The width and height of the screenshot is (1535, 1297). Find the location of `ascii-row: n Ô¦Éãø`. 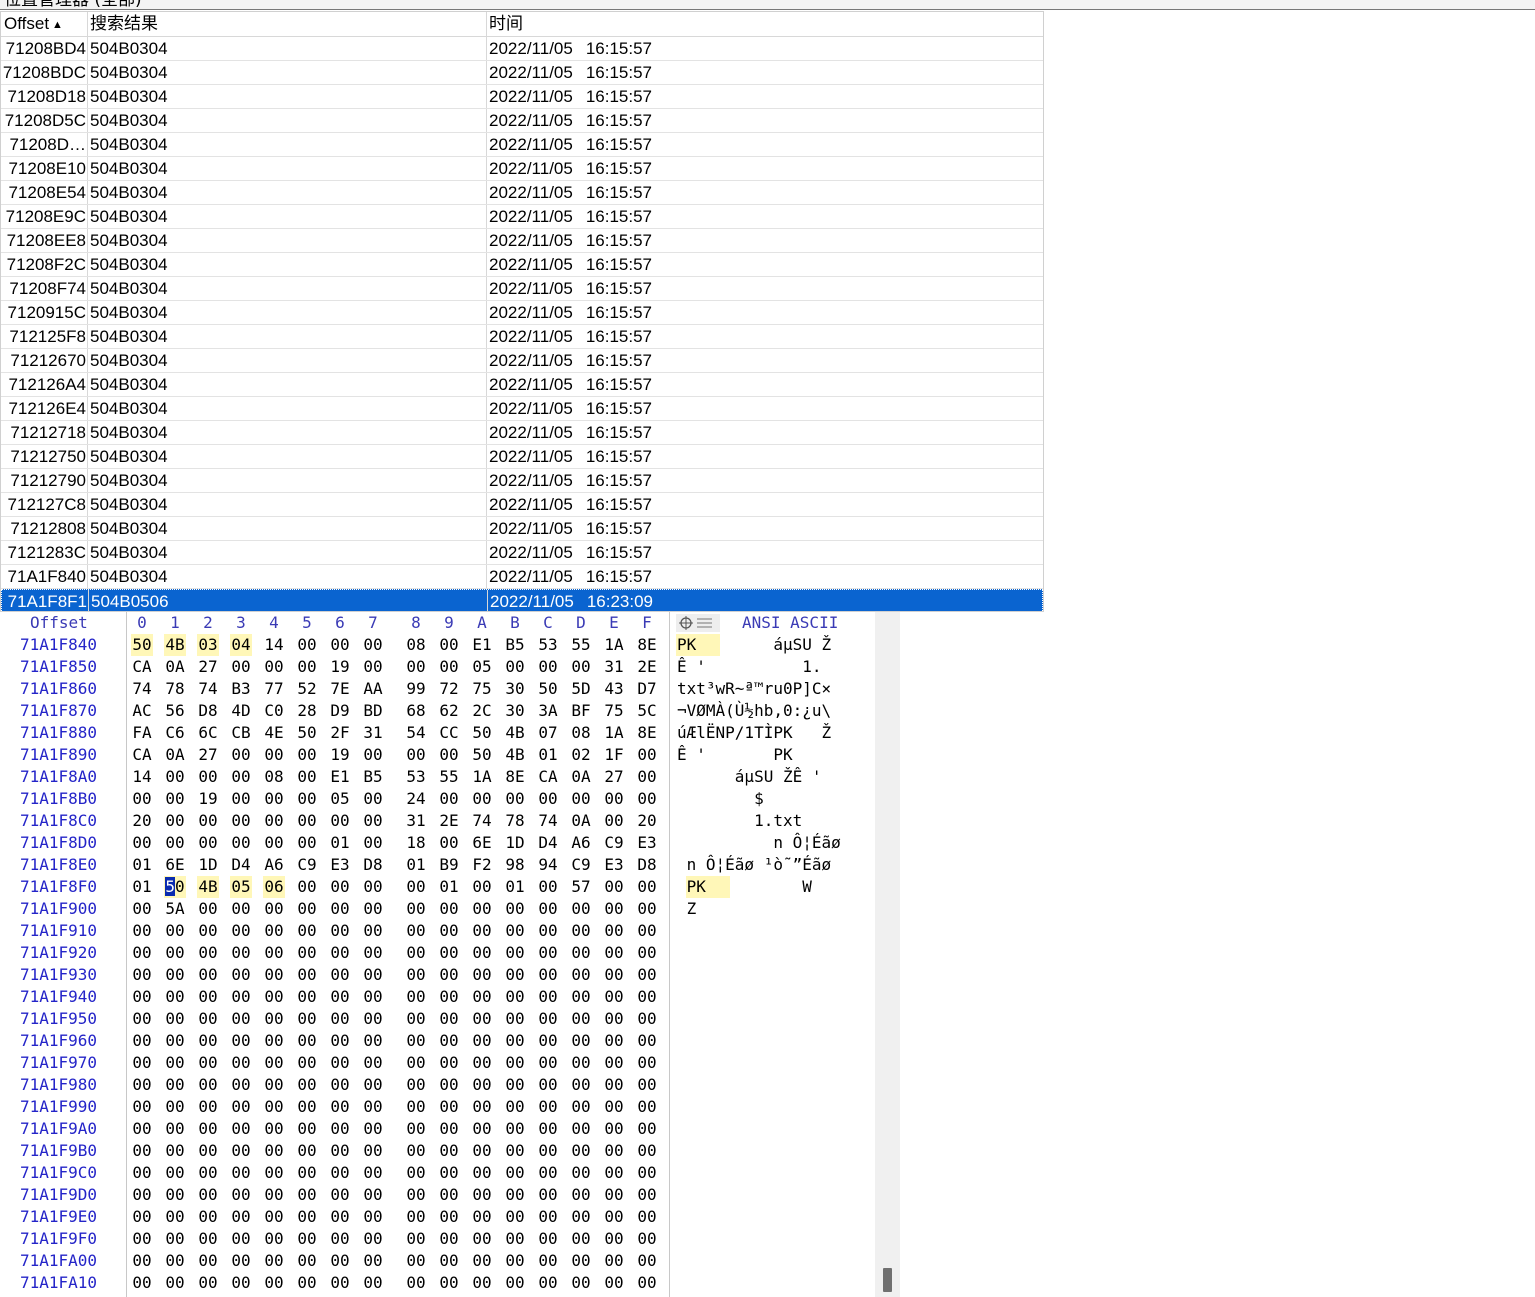

ascii-row: n Ô¦Éãø is located at coordinates (772, 843).